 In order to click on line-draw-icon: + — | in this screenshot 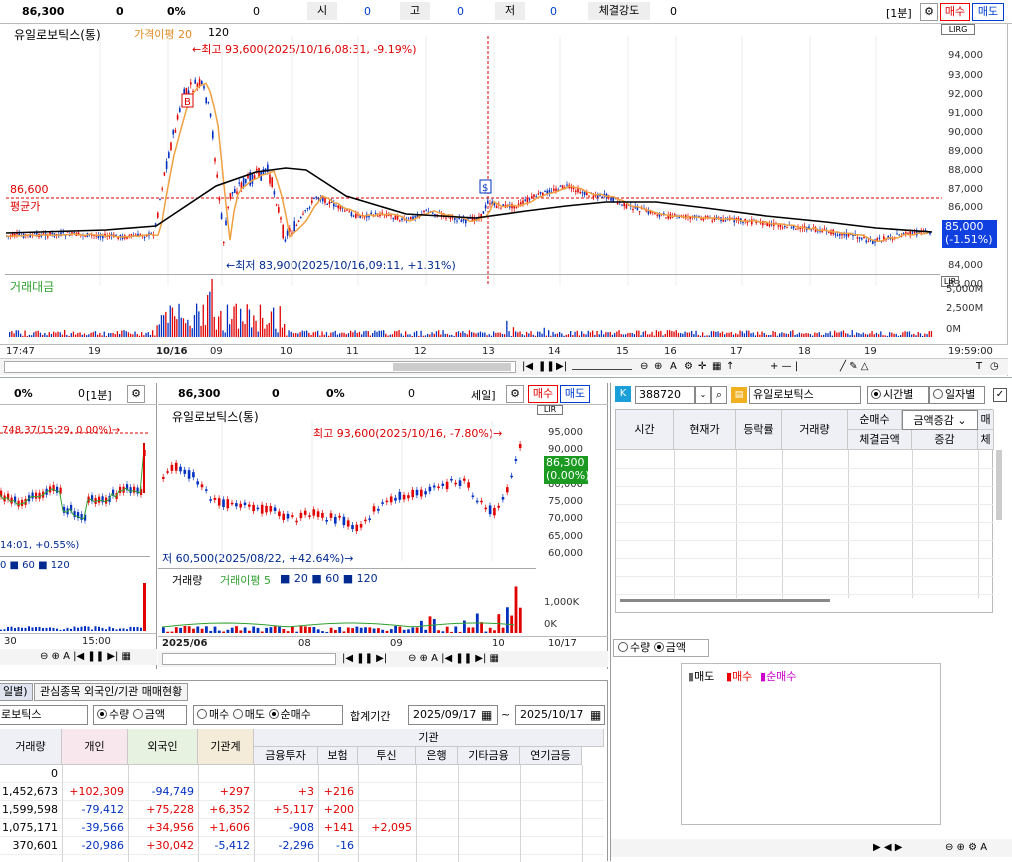, I will do `click(784, 367)`.